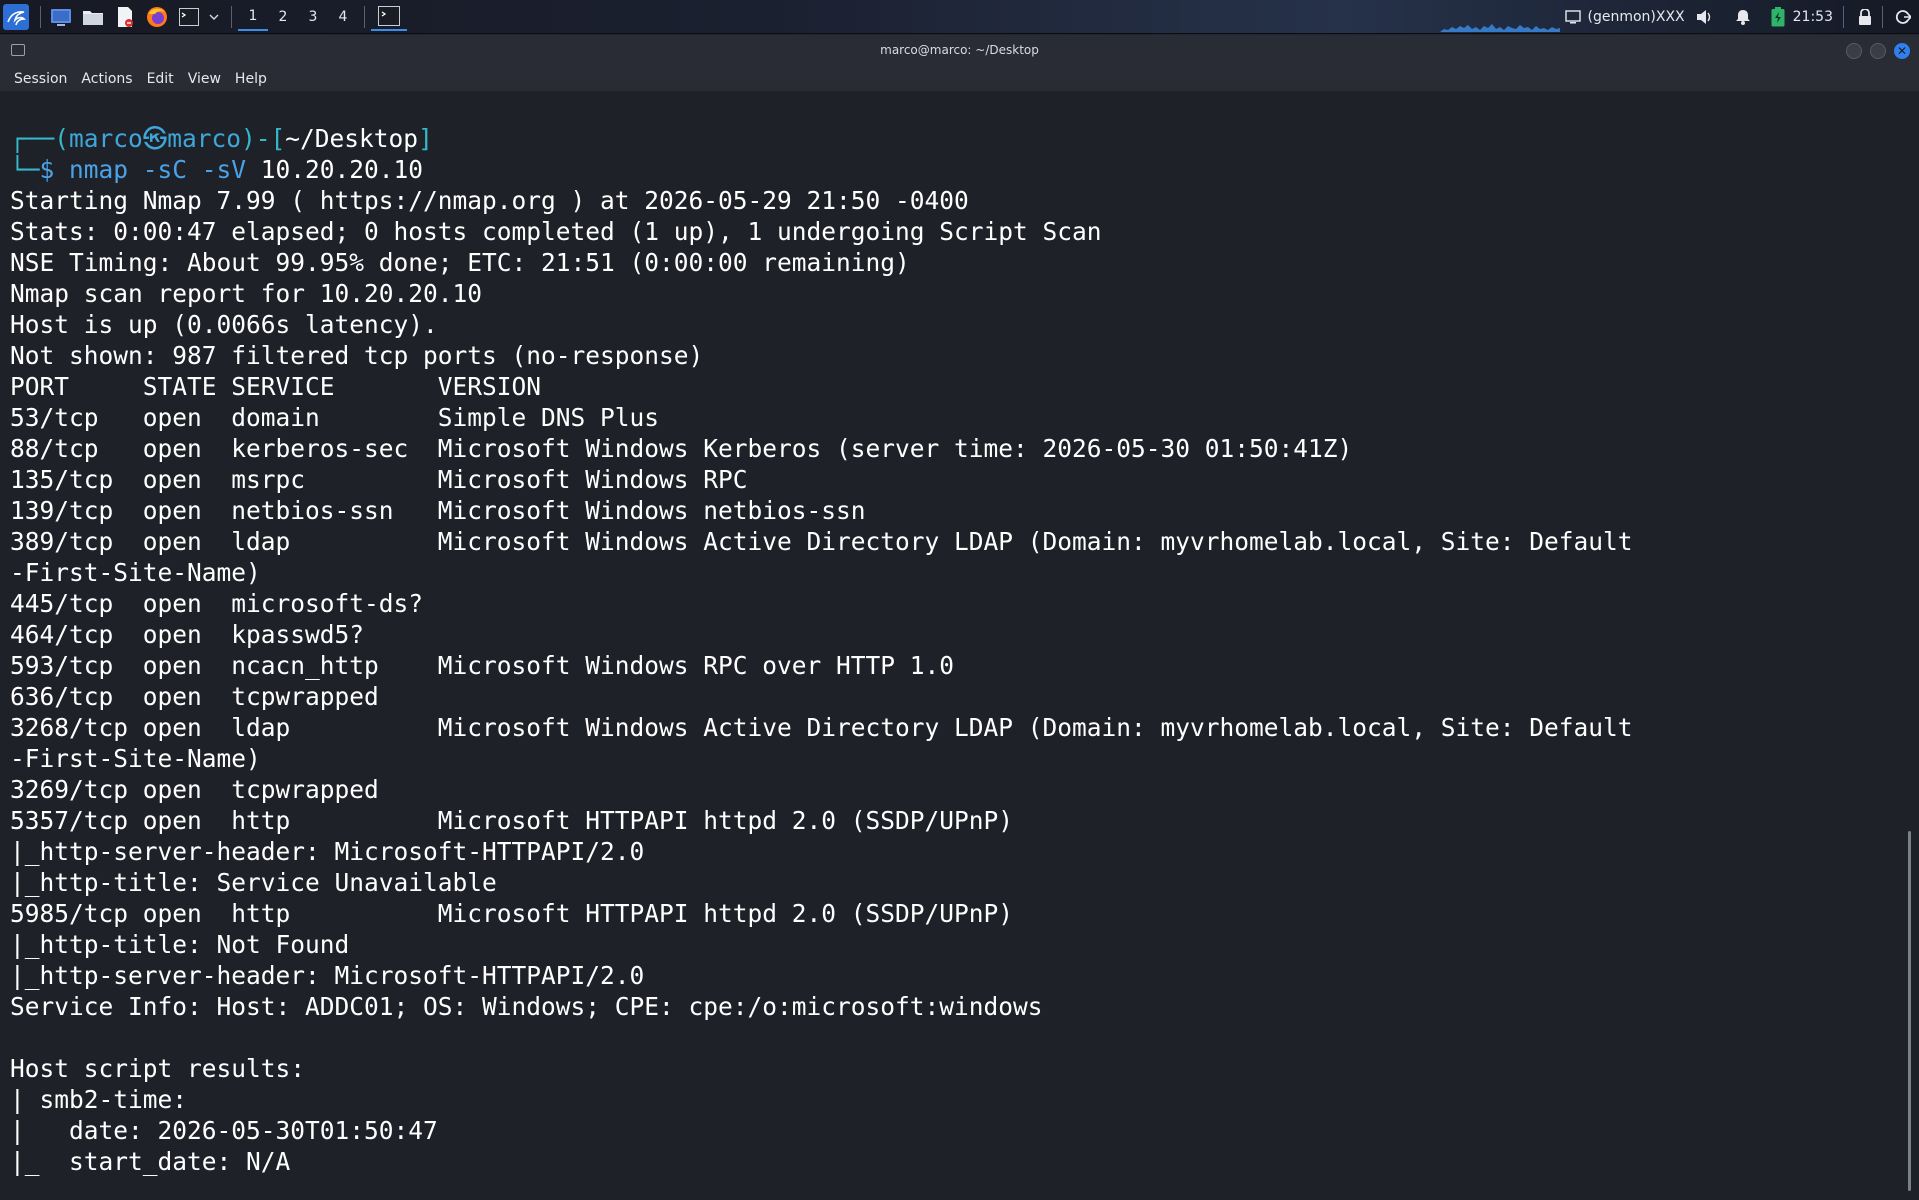 The image size is (1919, 1200). I want to click on workspace-1: 1, so click(253, 17).